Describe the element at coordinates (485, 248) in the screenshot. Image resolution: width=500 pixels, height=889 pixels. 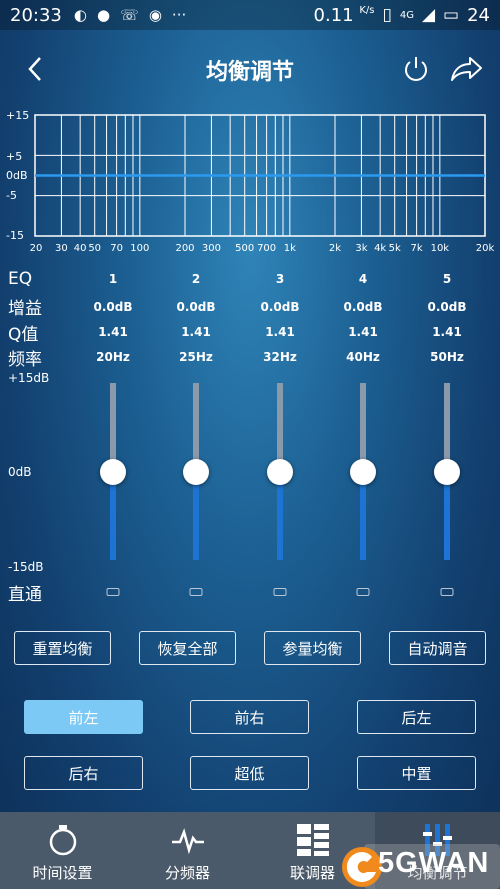
I see `x-axis-label: 20k` at that location.